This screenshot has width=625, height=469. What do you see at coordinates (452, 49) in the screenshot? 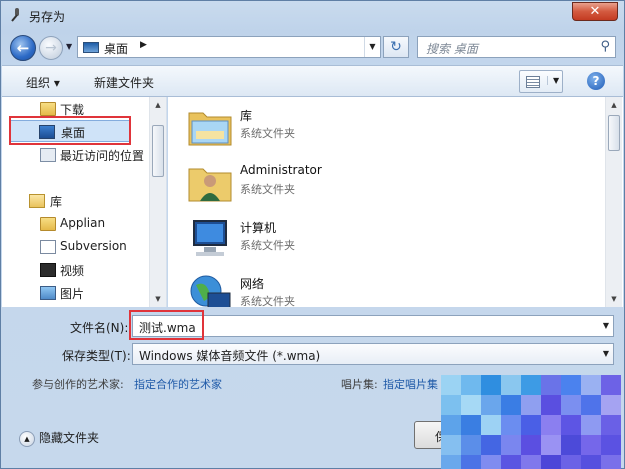
I see `search-placeholder: 搜索 桌面` at bounding box center [452, 49].